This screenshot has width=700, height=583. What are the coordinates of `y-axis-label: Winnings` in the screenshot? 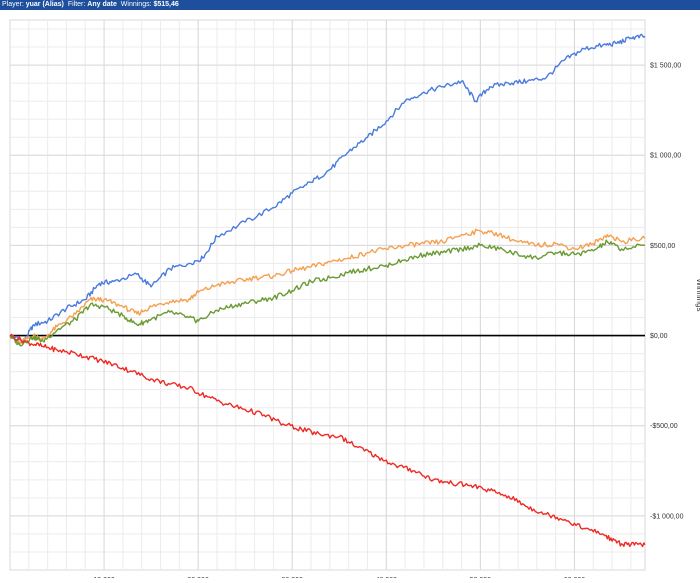 It's located at (697, 295).